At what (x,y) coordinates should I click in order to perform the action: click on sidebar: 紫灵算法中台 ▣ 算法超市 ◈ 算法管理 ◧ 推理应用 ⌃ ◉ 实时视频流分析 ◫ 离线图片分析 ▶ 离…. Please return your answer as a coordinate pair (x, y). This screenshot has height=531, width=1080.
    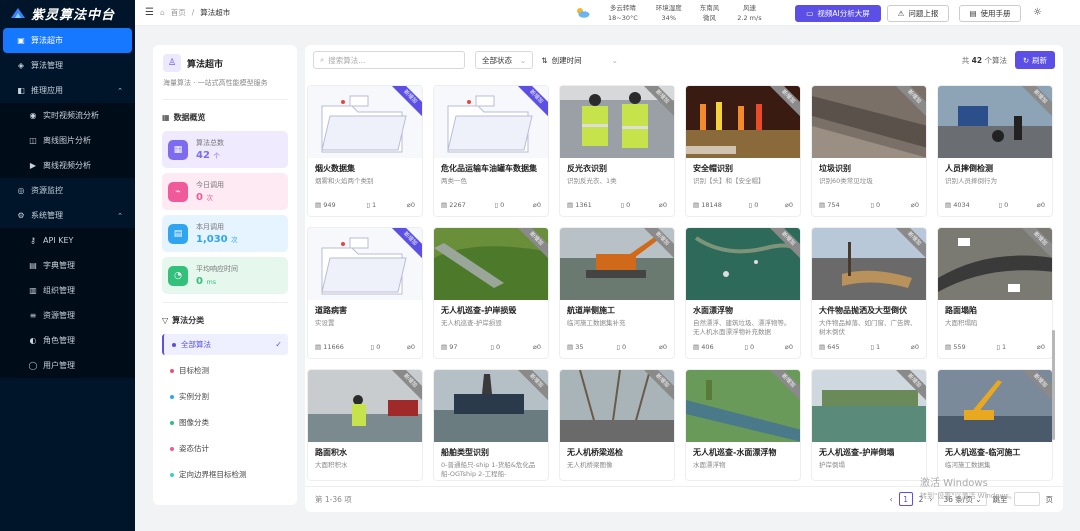
    Looking at the image, I should click on (67, 265).